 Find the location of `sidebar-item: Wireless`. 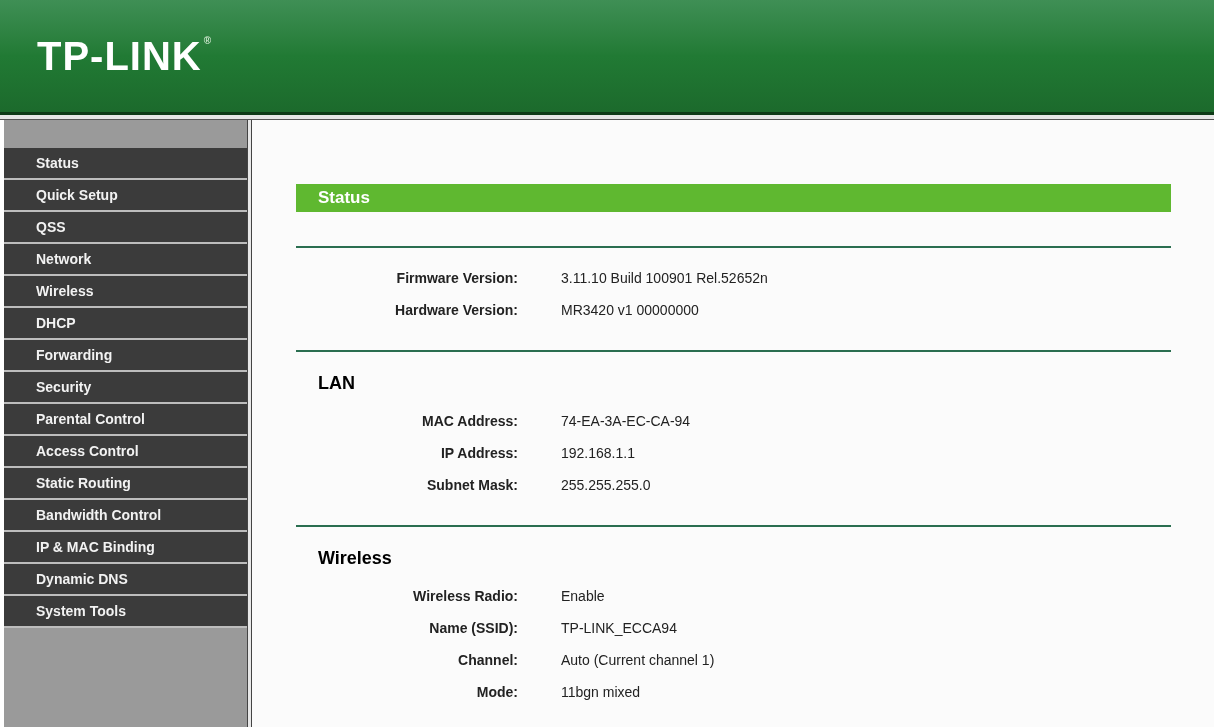

sidebar-item: Wireless is located at coordinates (125, 292).